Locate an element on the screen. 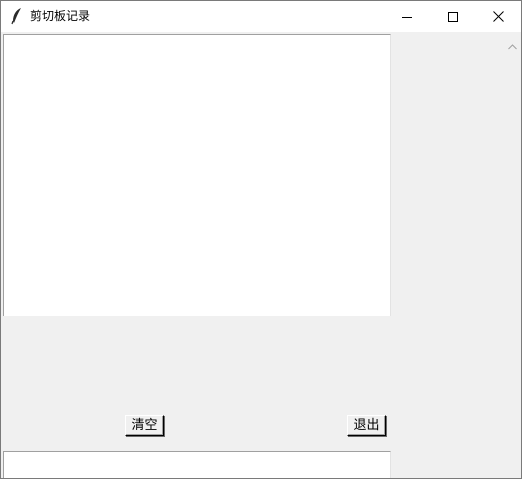 The width and height of the screenshot is (522, 479). close-icon is located at coordinates (498, 16).